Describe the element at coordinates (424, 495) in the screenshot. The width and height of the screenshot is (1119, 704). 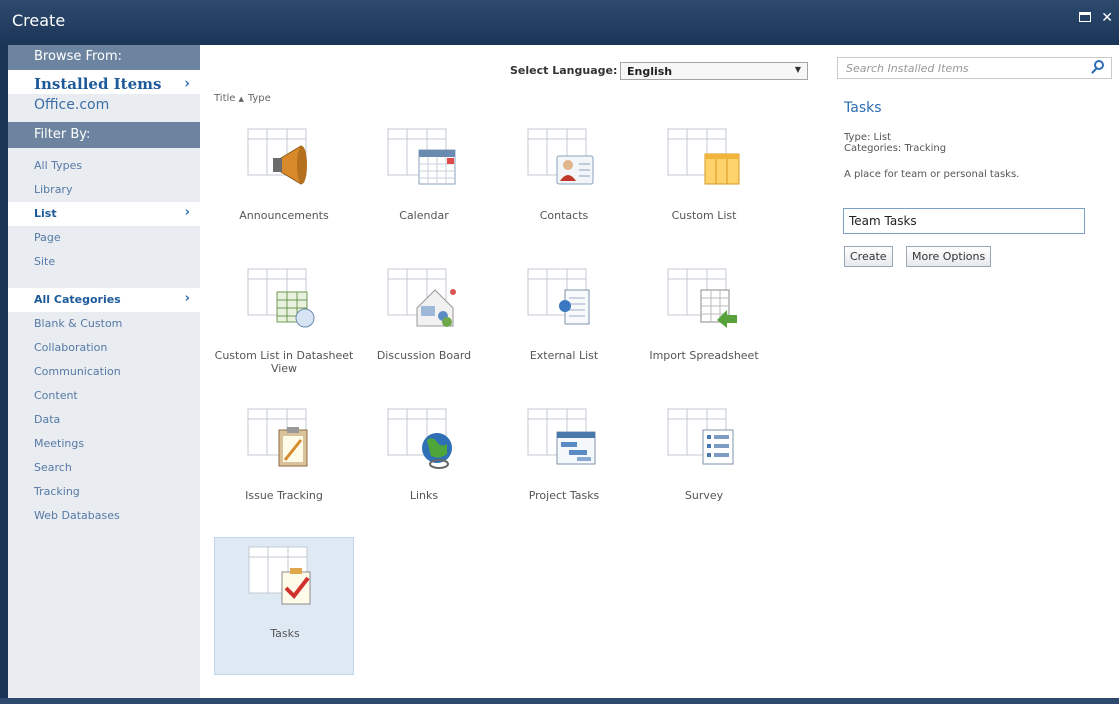
I see `template-label: Links` at that location.